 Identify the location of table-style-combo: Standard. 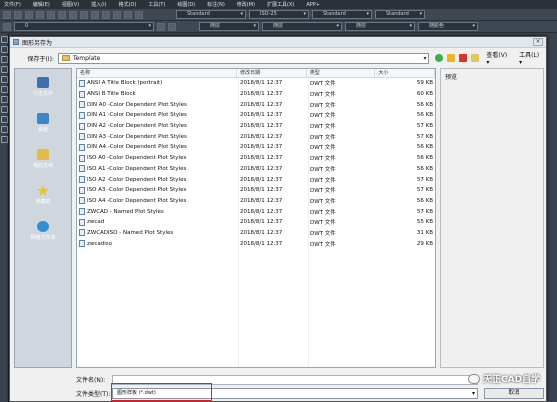
(342, 14).